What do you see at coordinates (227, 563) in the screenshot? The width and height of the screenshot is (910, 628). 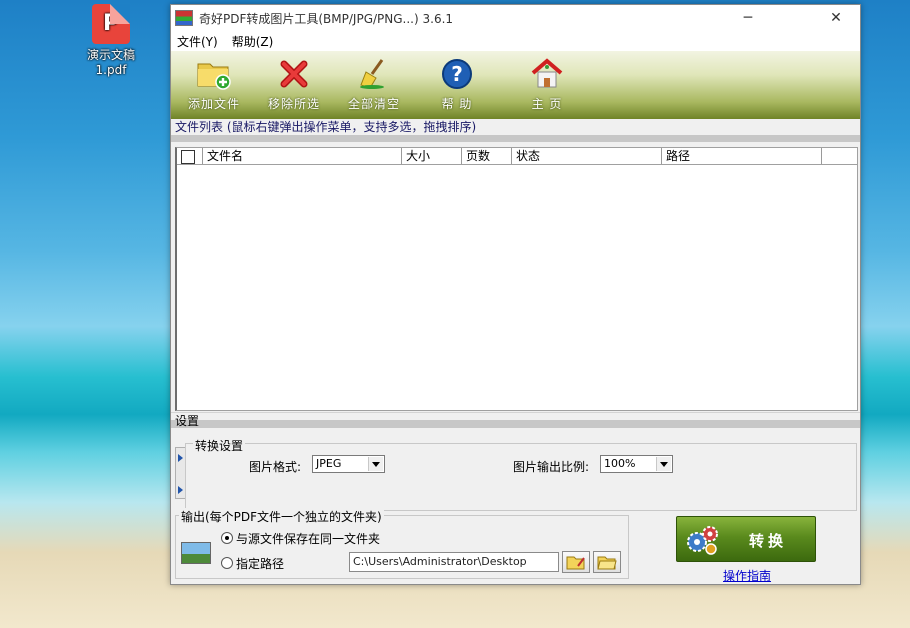 I see `custom-path-radio` at bounding box center [227, 563].